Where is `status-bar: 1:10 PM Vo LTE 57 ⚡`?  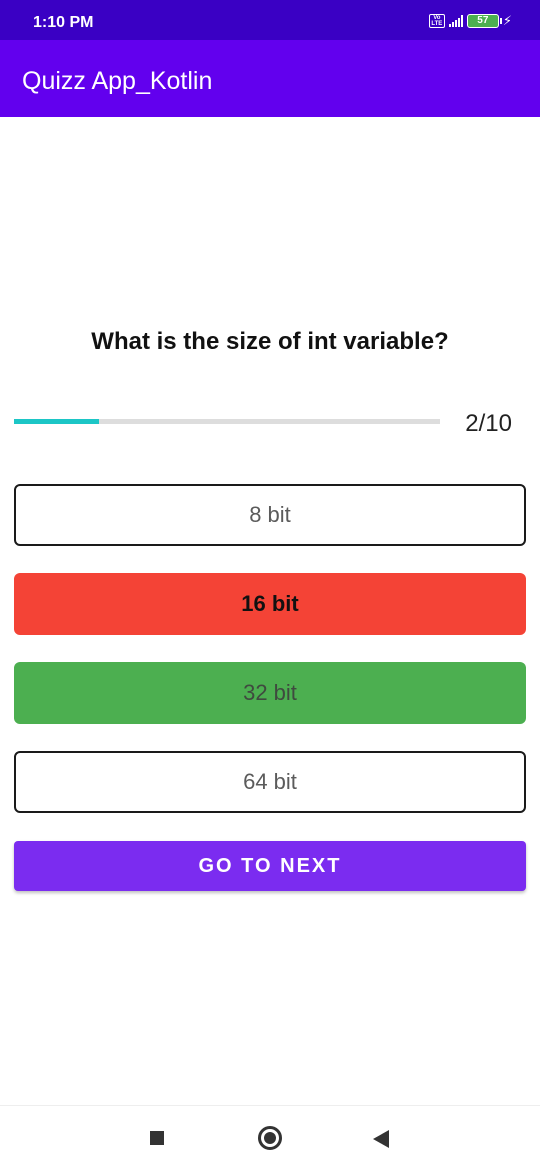
status-bar: 1:10 PM Vo LTE 57 ⚡ is located at coordinates (270, 20).